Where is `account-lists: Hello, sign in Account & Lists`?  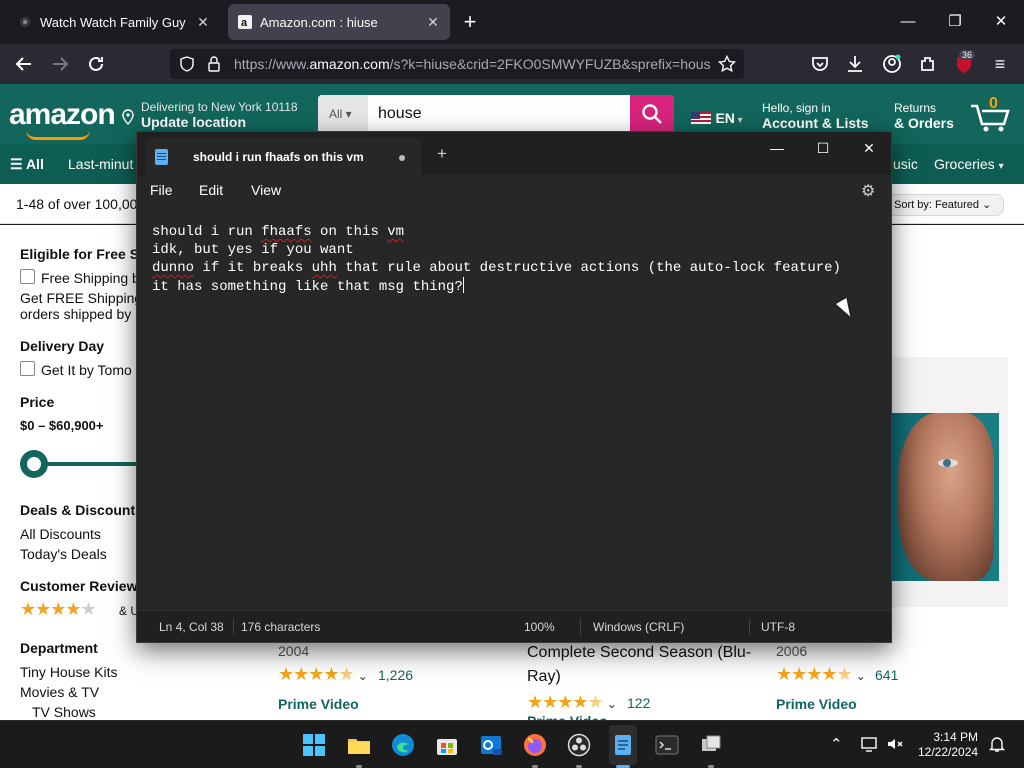
account-lists: Hello, sign in Account & Lists is located at coordinates (815, 116).